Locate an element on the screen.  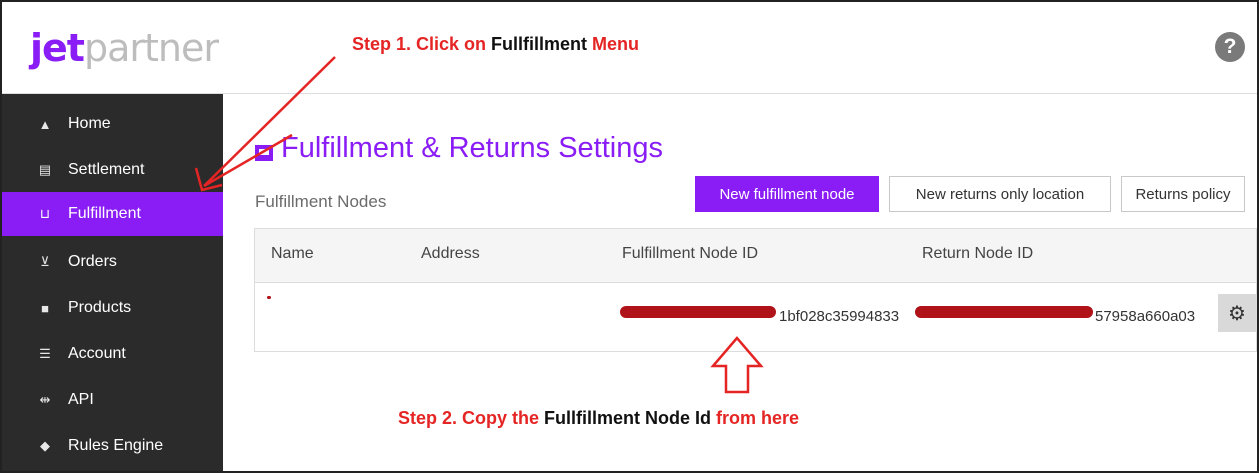
up-arrow-icon is located at coordinates (737, 365).